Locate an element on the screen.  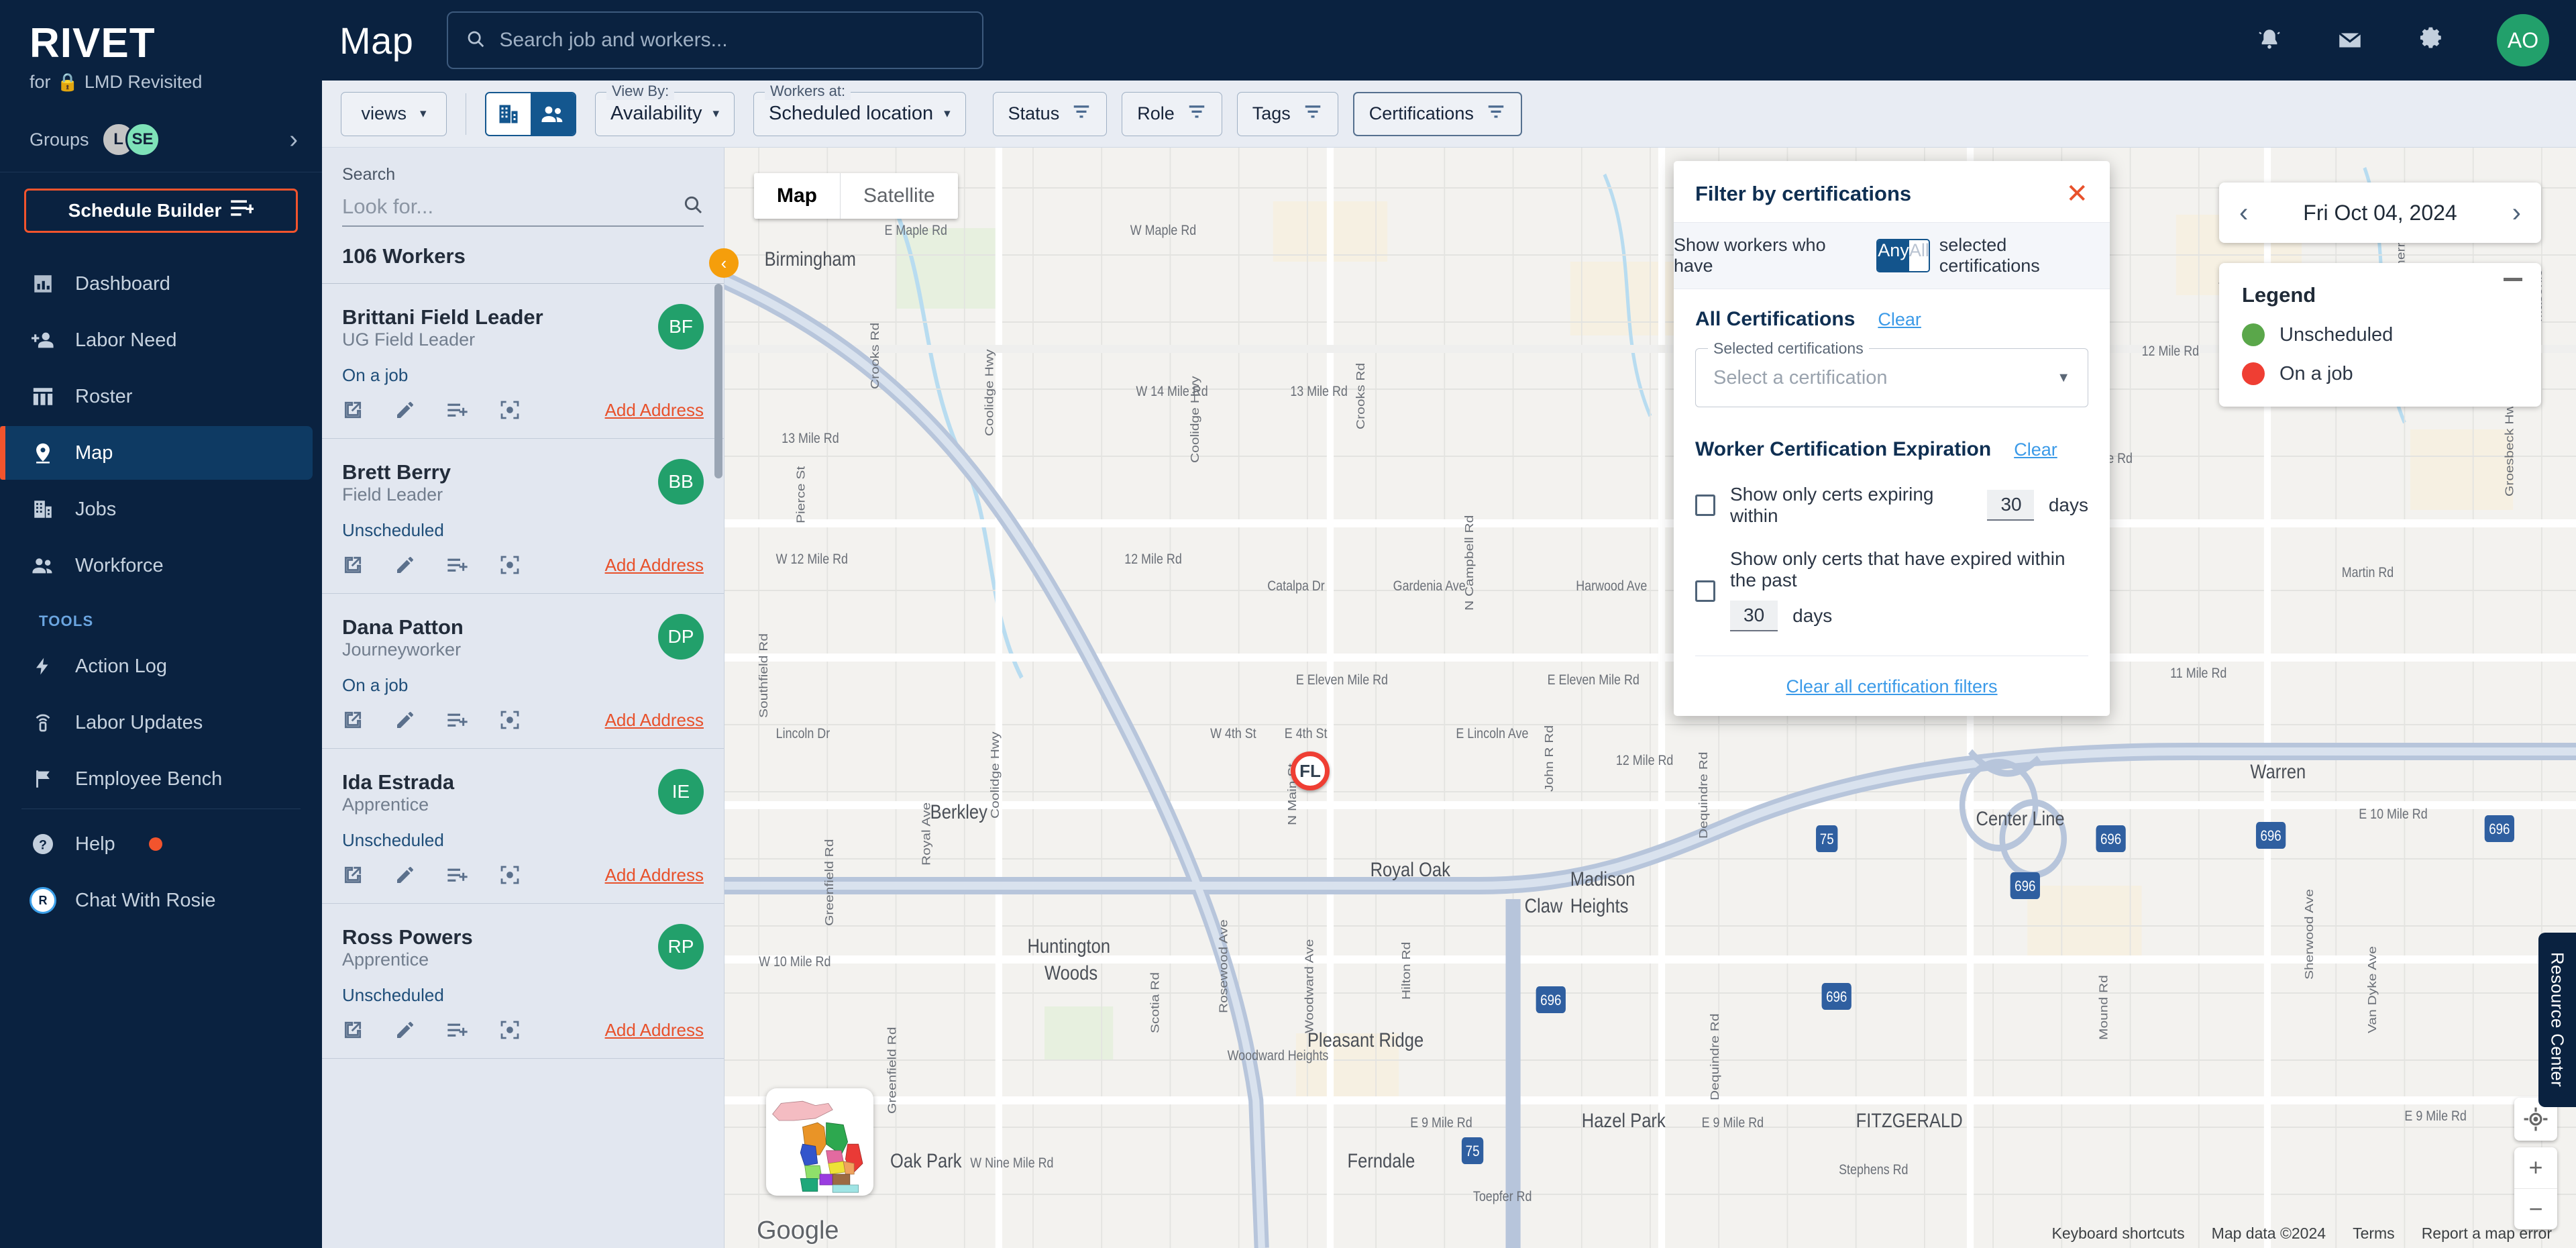
prev-day-button: ‹ is located at coordinates (2243, 213).